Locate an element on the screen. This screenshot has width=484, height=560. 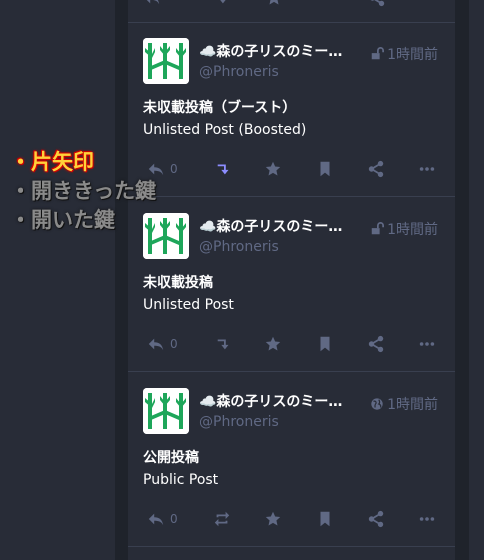
favourite-icon is located at coordinates (274, 4).